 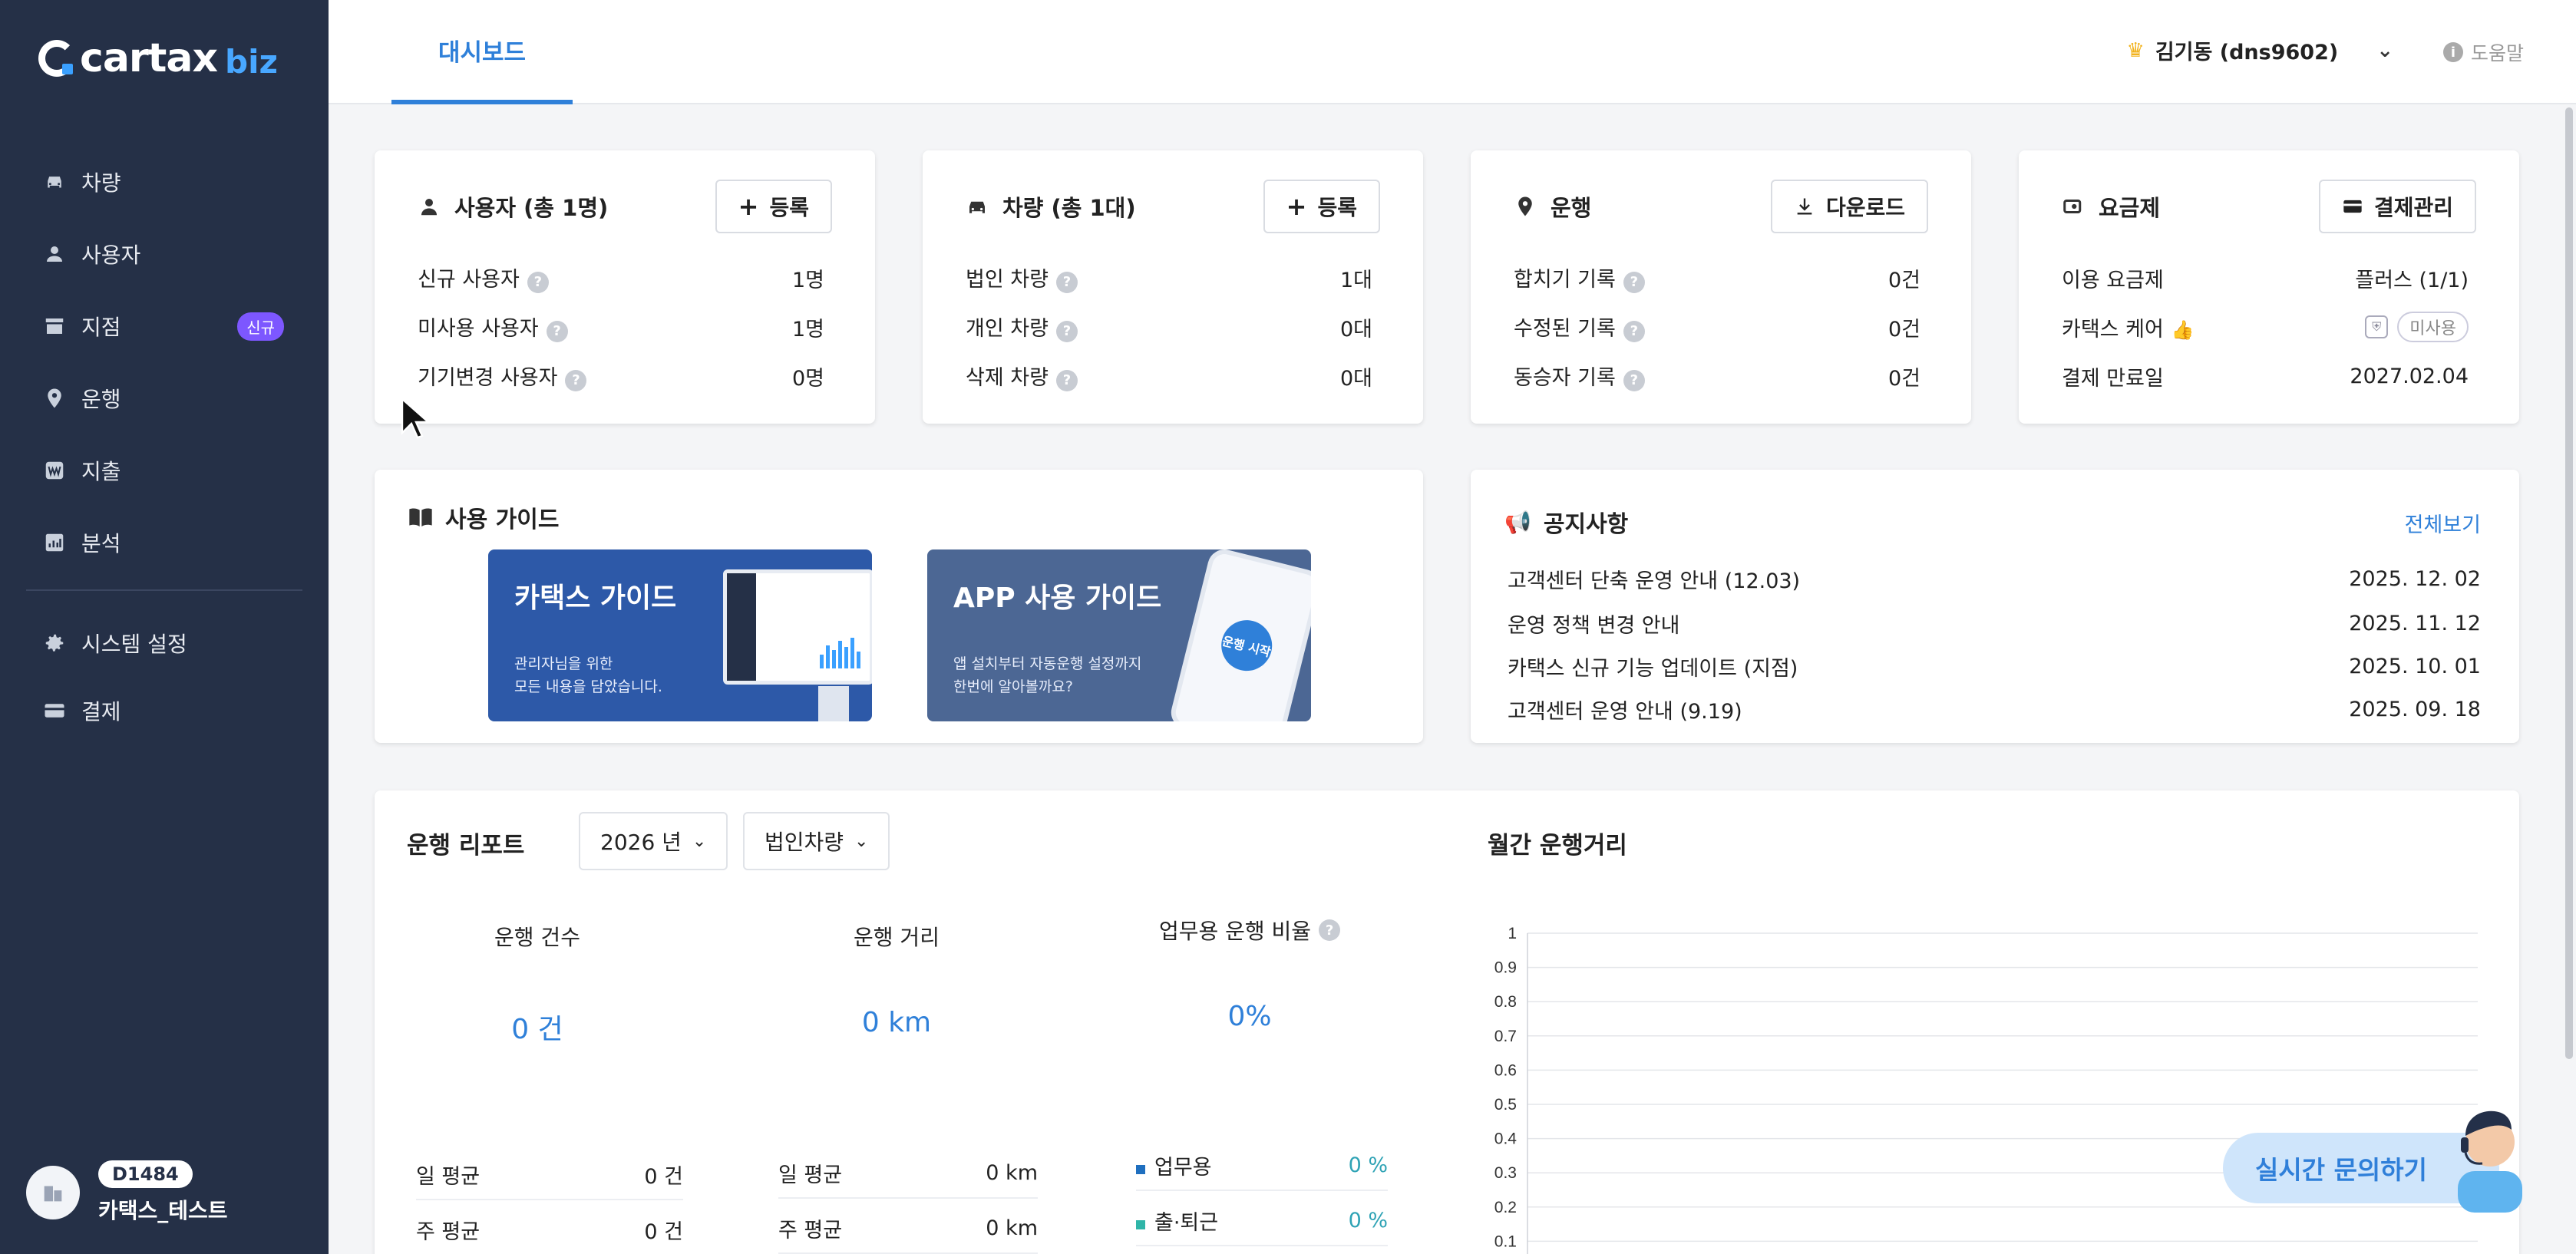 I want to click on notice-item: 고객센터 운영 안내 (9.19) 2025. 09. 18, so click(x=1994, y=709).